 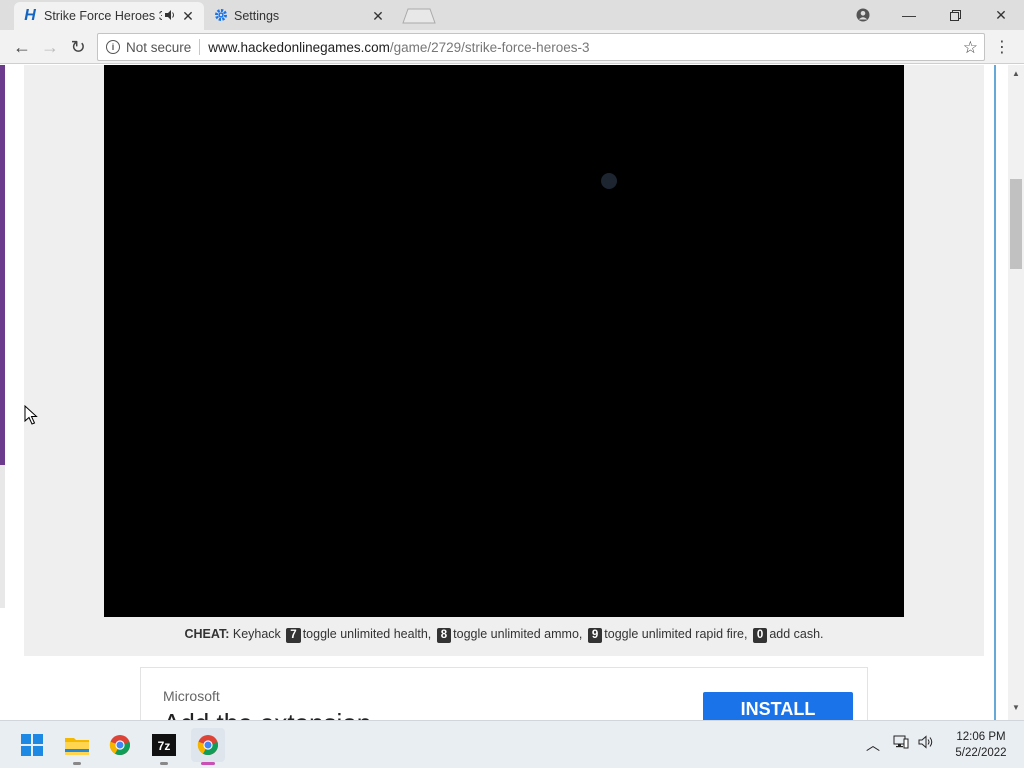 I want to click on cheat-key: 8, so click(x=444, y=635).